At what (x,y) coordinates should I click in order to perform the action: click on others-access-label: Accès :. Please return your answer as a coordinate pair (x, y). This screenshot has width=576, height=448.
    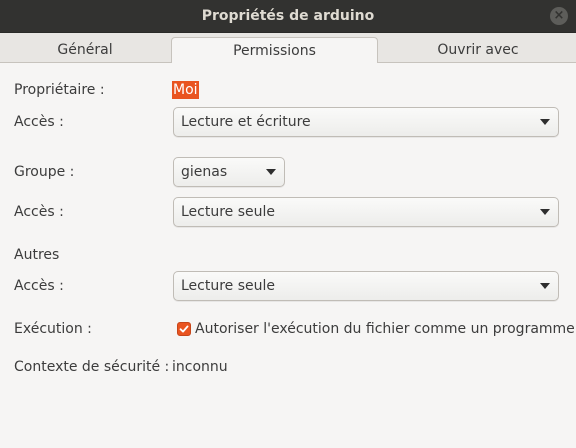
    Looking at the image, I should click on (39, 286).